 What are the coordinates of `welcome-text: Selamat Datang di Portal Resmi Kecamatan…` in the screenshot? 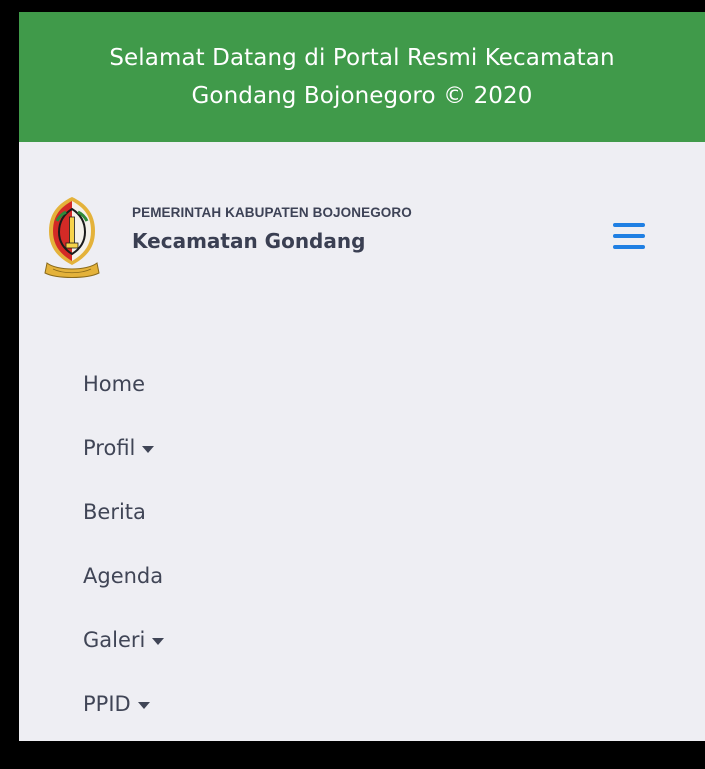 It's located at (362, 77).